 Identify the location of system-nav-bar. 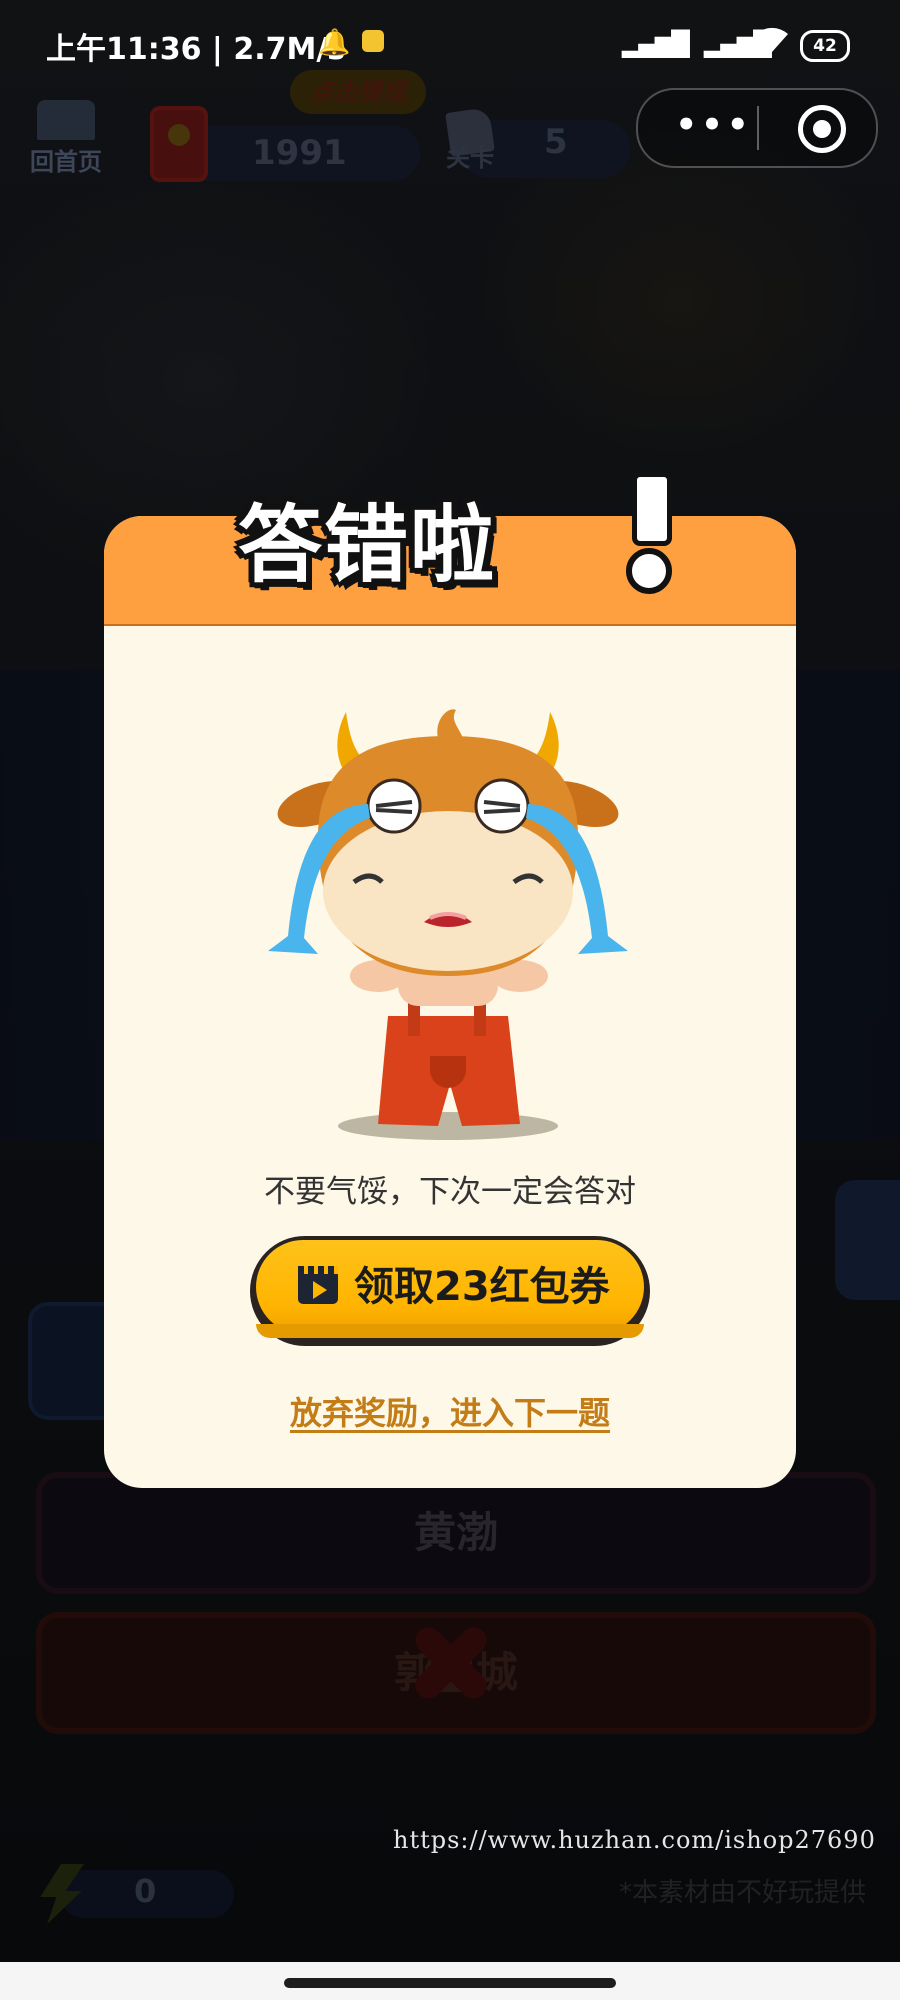
(450, 1981).